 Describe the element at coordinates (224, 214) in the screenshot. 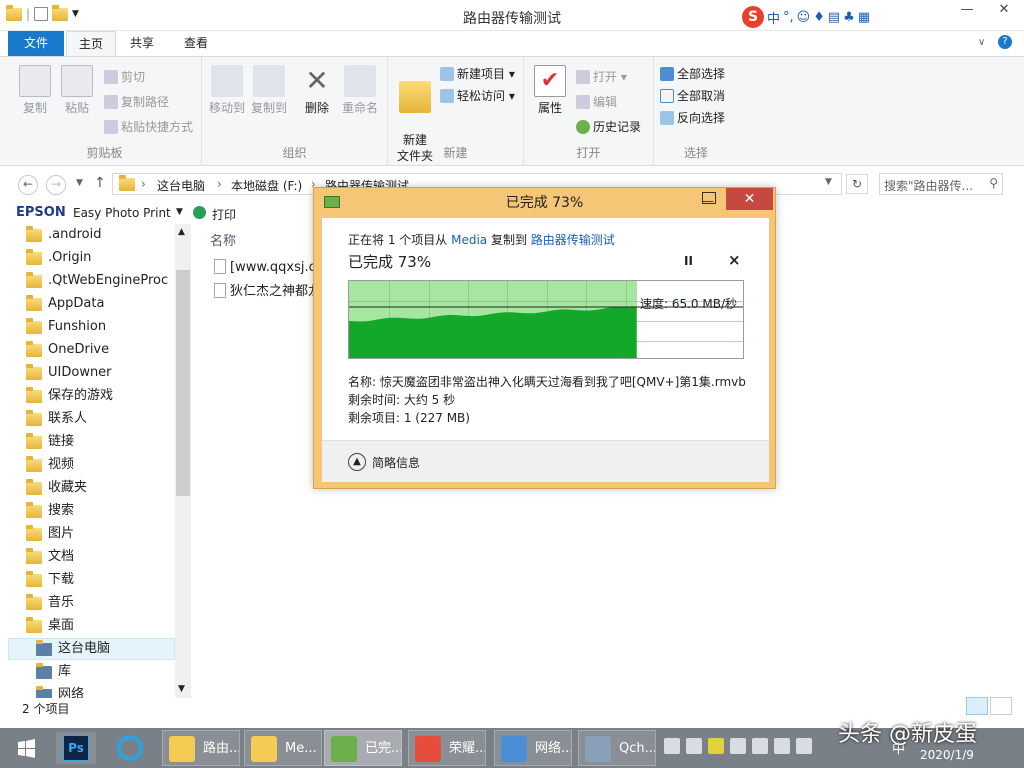

I see `print-button: 打印` at that location.